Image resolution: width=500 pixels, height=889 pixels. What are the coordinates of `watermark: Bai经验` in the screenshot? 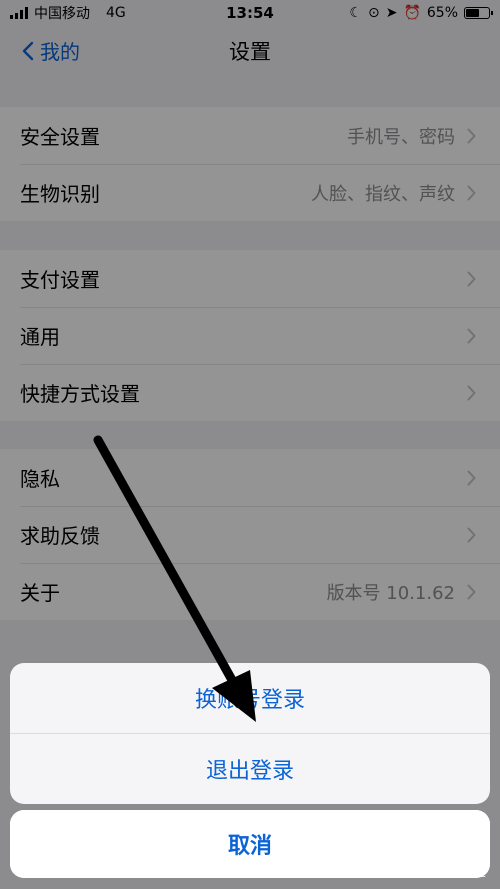 It's located at (446, 870).